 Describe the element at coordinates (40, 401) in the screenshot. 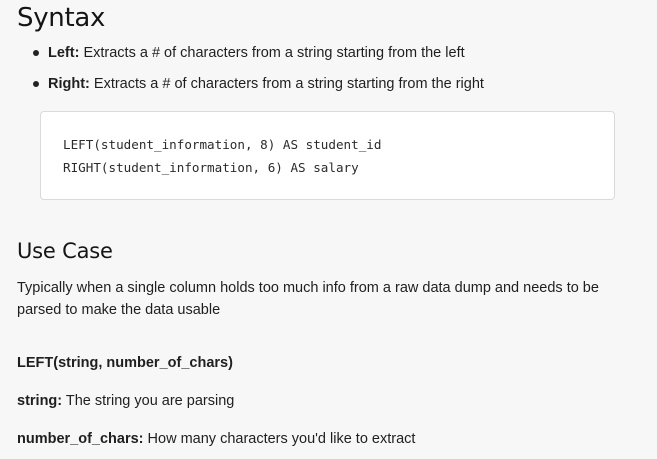

I see `definition-term: string:` at that location.